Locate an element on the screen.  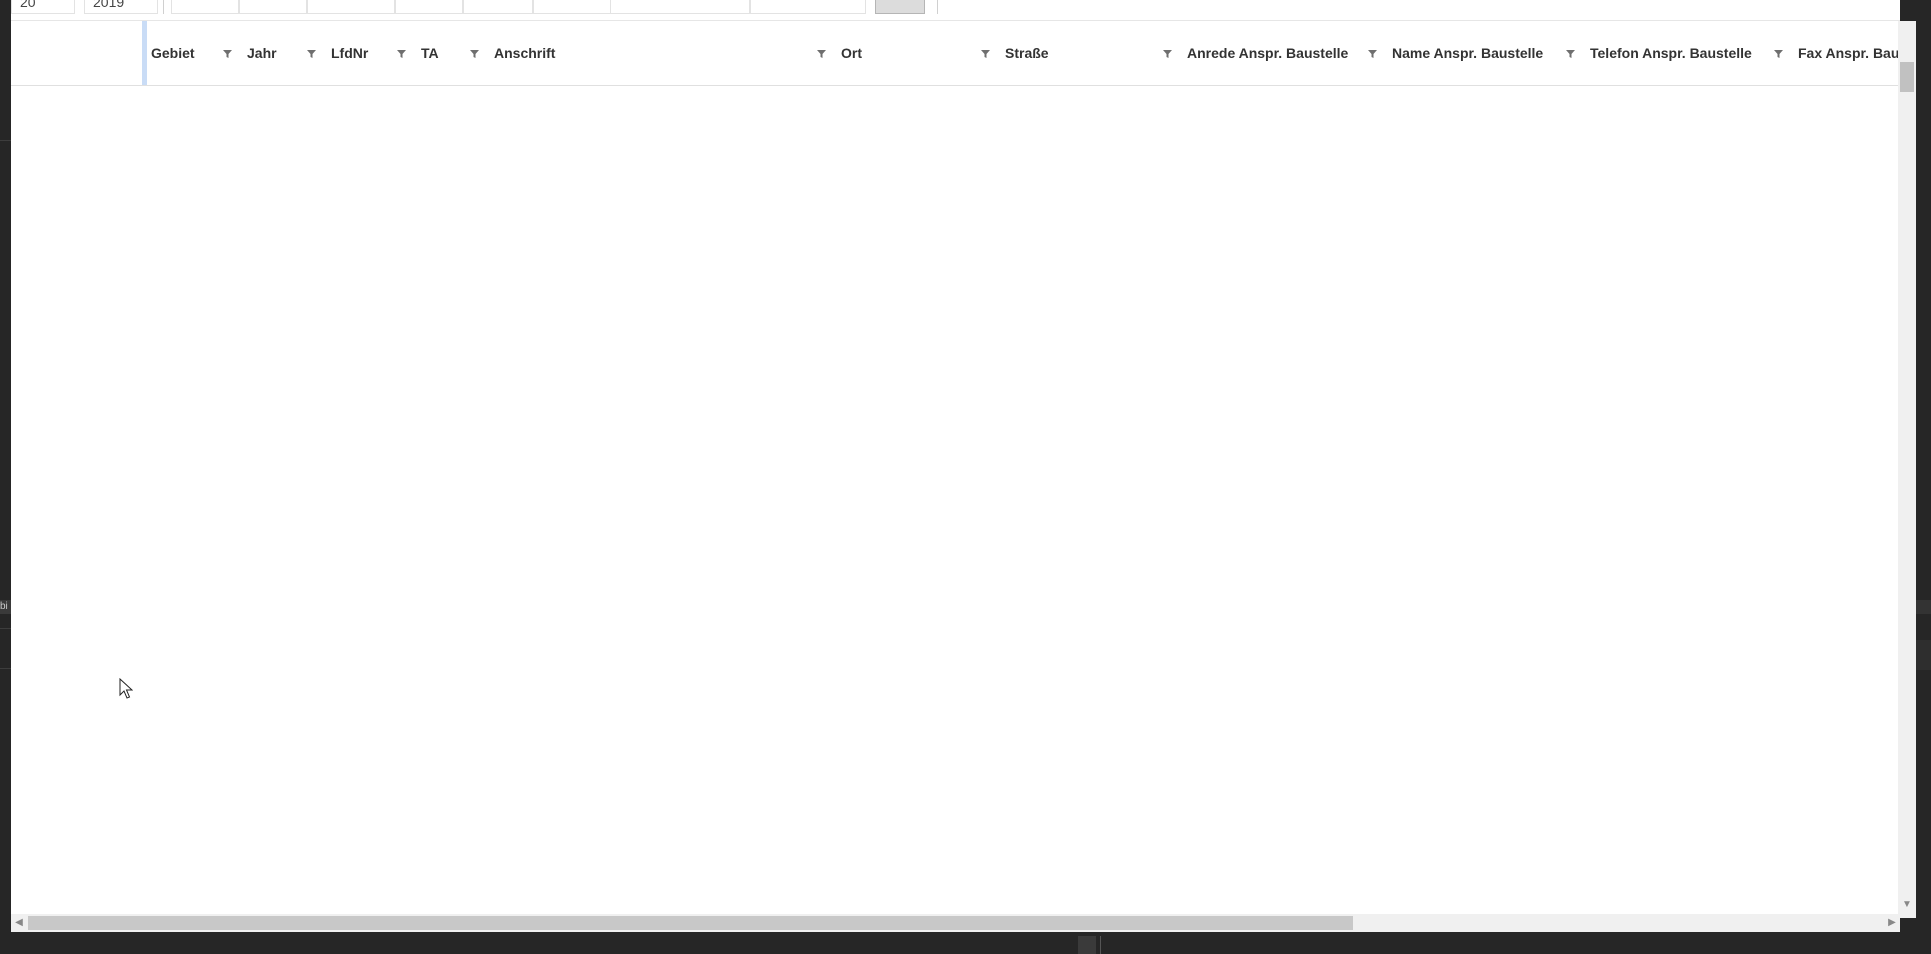
column-label-name: Name Anspr. Baustelle is located at coordinates (1468, 53).